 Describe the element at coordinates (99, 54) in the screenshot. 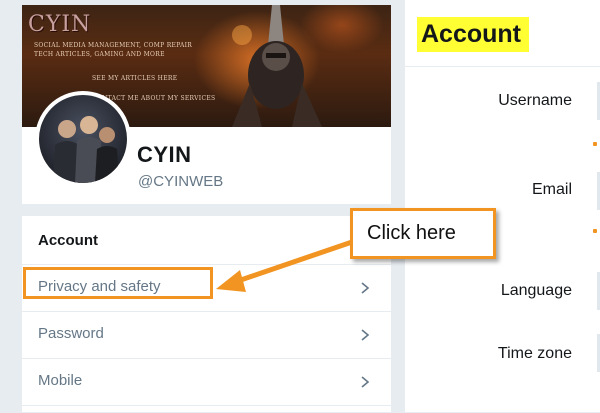

I see `banner-tagline: TECH ARTICLES, GAMING AND MORE` at that location.